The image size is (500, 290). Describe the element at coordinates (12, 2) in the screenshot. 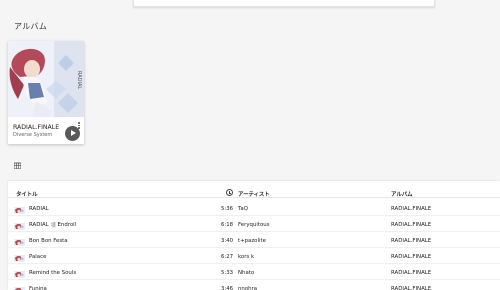

I see `app-bar-fragment` at that location.